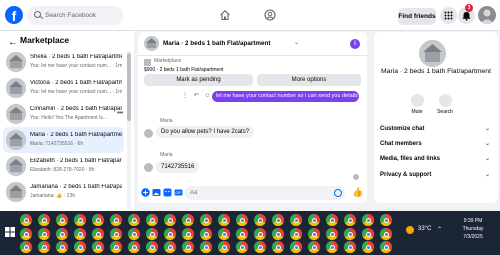  Describe the element at coordinates (10, 232) in the screenshot. I see `windows-start-icon` at that location.